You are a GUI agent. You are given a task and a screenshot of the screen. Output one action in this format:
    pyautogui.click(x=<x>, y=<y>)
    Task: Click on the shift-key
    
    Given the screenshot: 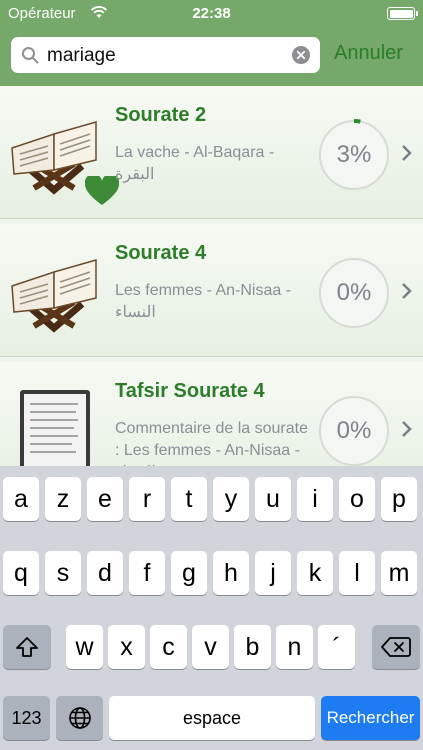 What is the action you would take?
    pyautogui.click(x=27, y=647)
    